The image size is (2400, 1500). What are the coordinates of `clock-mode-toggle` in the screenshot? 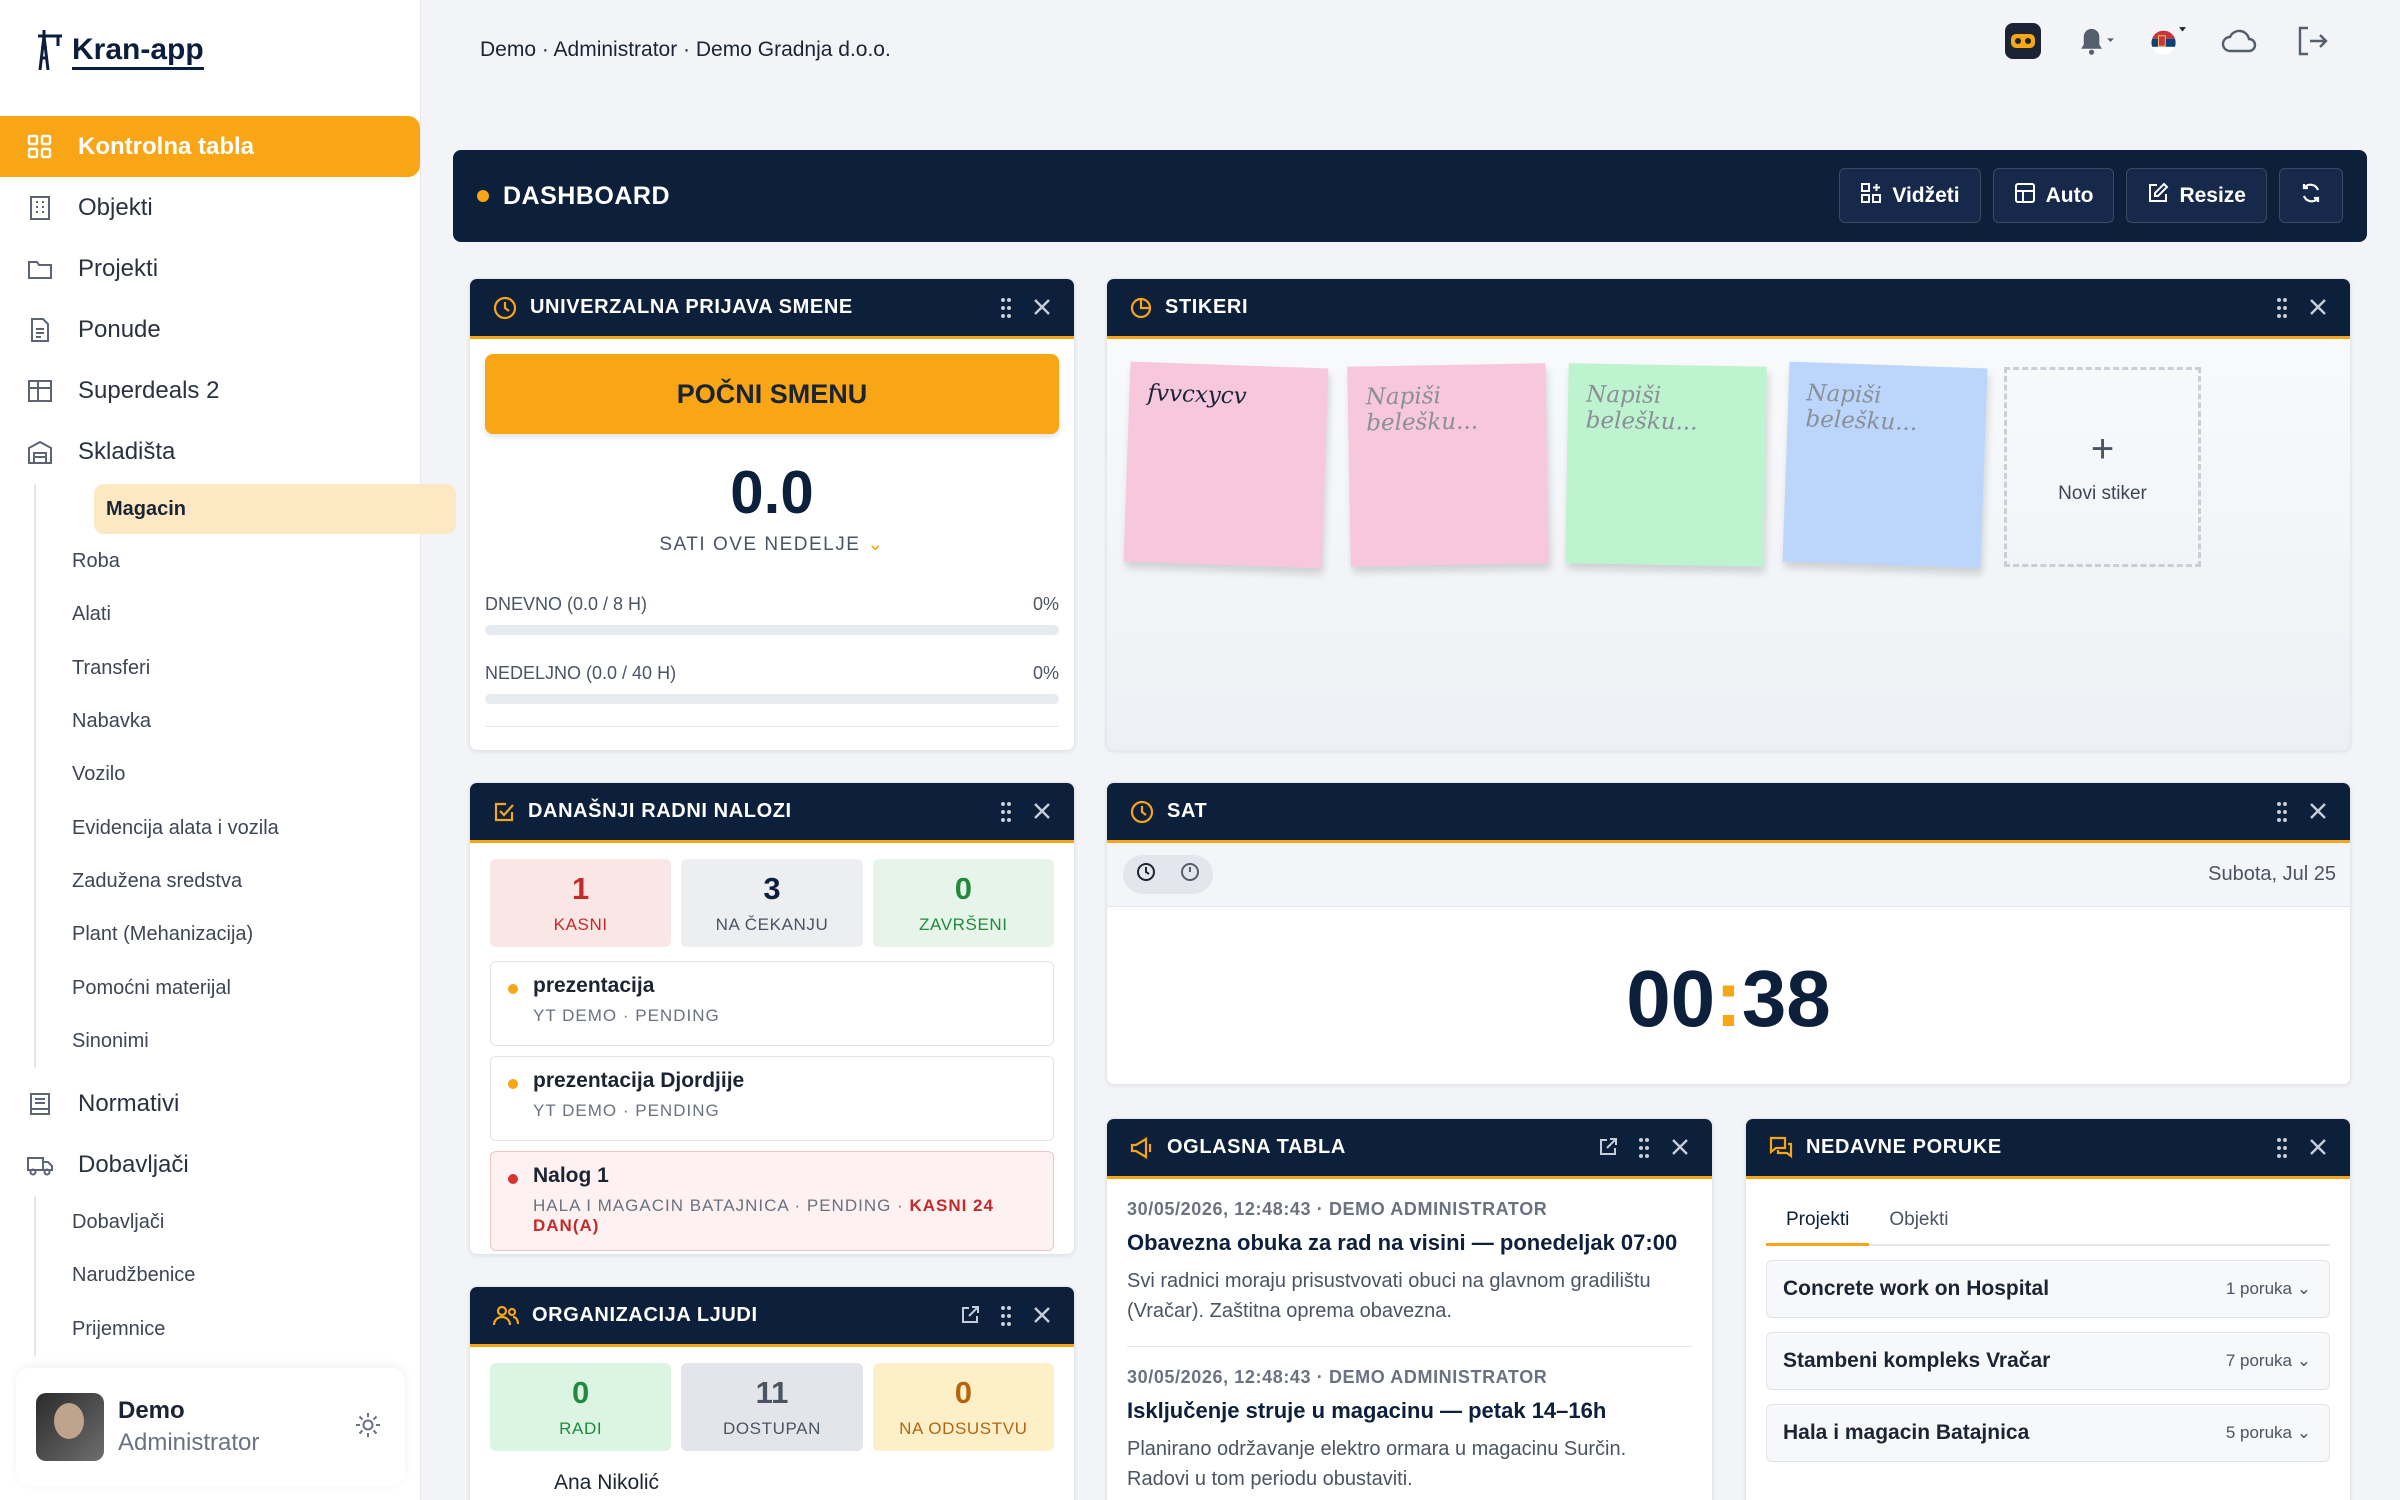 It's located at (1168, 874).